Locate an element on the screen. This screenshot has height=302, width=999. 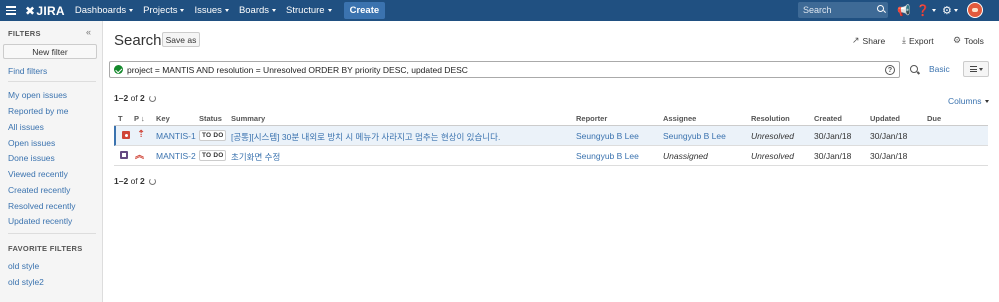
tools-button: ⚙ Tools is located at coordinates (968, 40).